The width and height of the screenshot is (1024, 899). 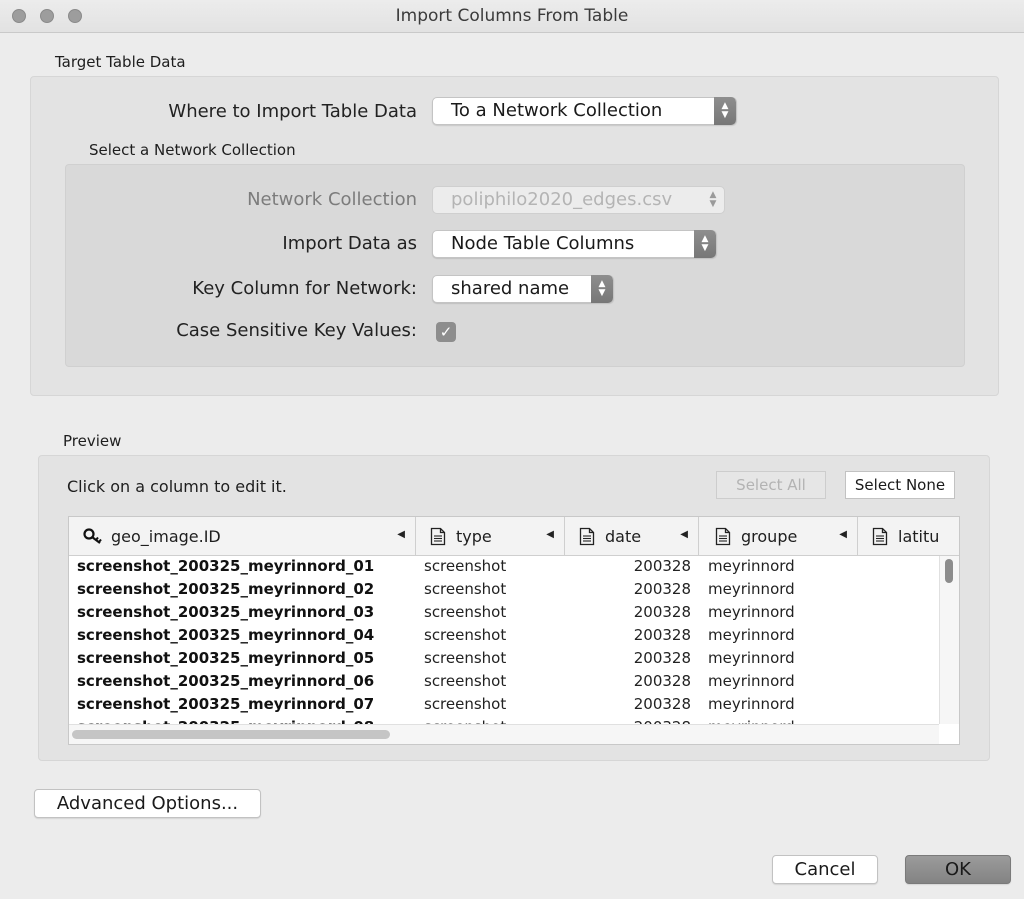 I want to click on column-header-groupe: groupe ◀, so click(x=778, y=536).